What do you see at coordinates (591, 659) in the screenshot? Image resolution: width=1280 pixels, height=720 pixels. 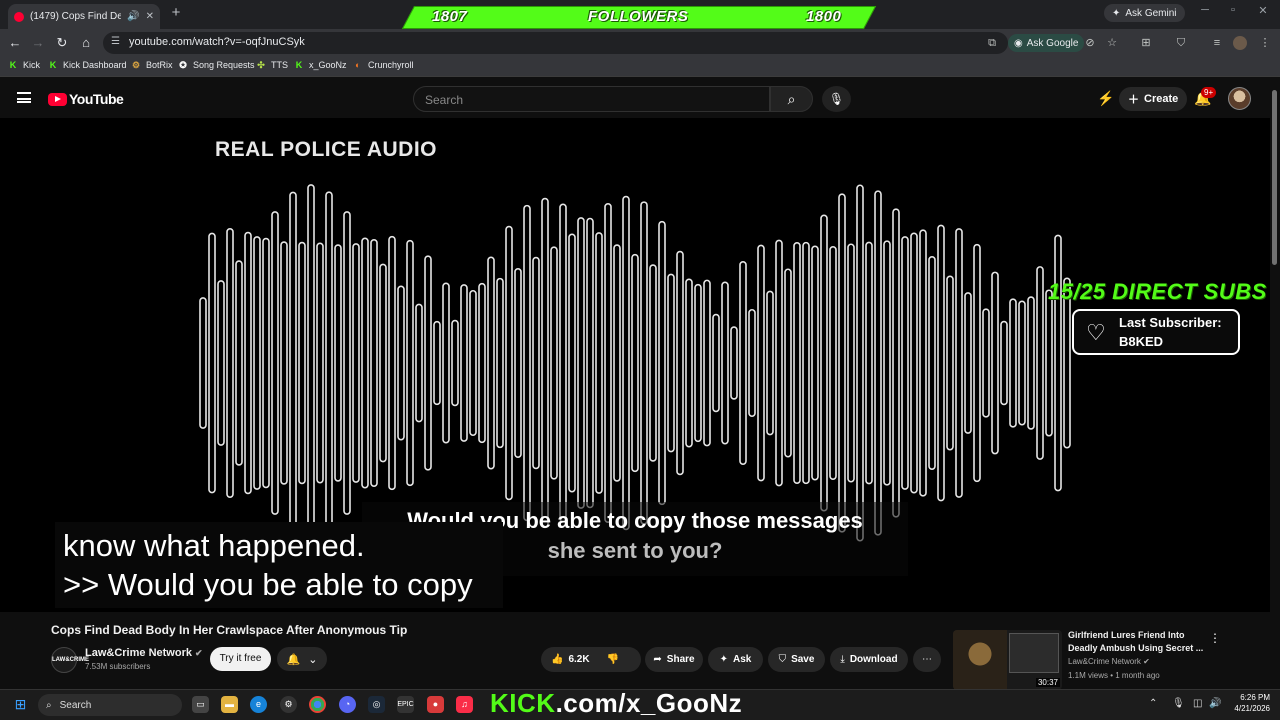 I see `like-button: 👍 6.2K 👎` at bounding box center [591, 659].